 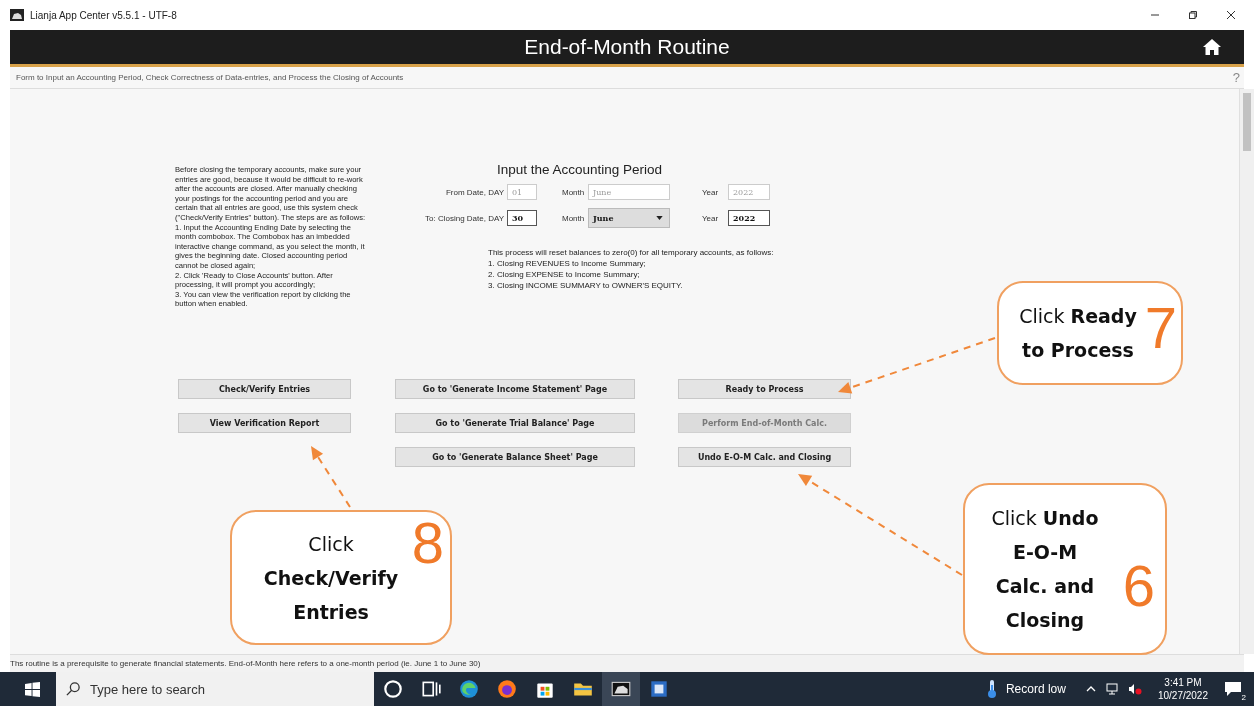 What do you see at coordinates (627, 663) in the screenshot?
I see `status-bar: Ths routine is a prerequisite to generate financial statements. End-of-Month here refers to a one-month period (ie. June 1 to June 30)` at bounding box center [627, 663].